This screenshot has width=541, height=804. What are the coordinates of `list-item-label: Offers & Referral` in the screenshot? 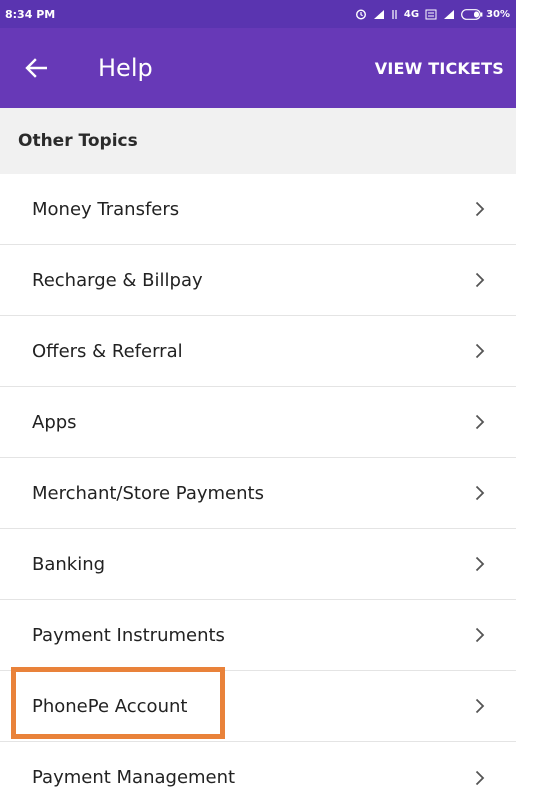 It's located at (107, 351).